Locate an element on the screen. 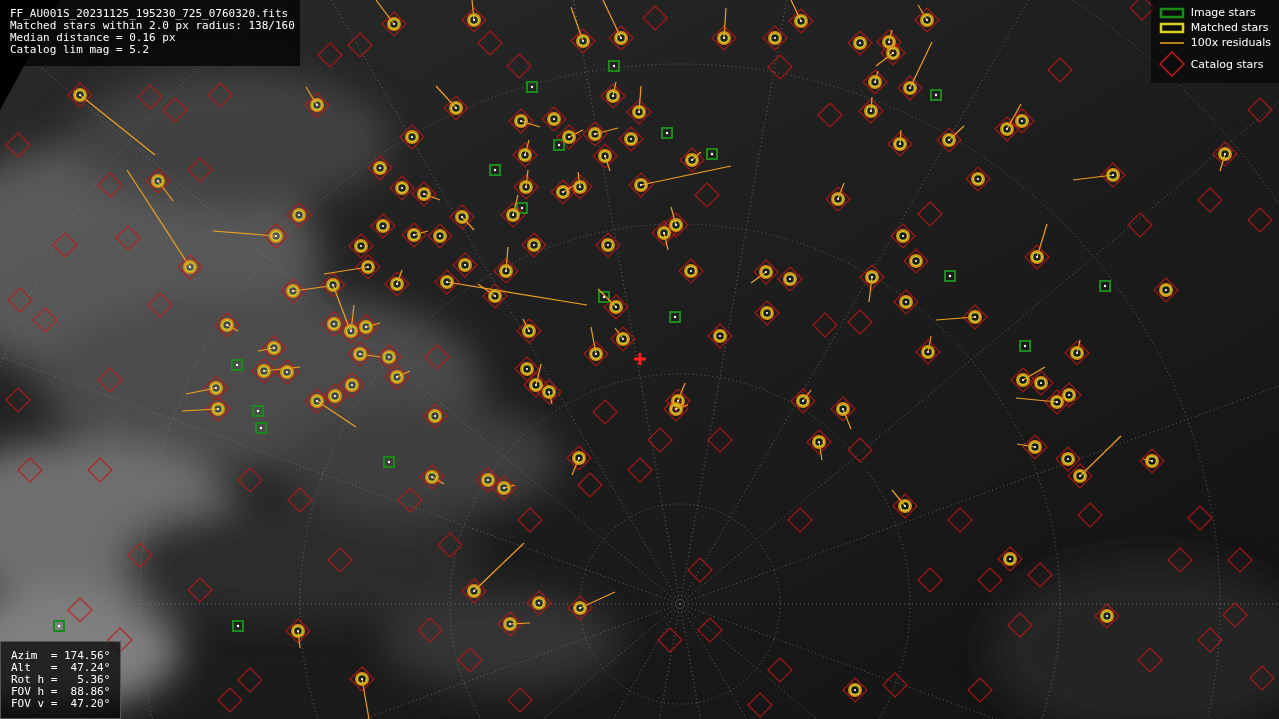 This screenshot has height=719, width=1279. image-star-legend-icon is located at coordinates (1171, 12).